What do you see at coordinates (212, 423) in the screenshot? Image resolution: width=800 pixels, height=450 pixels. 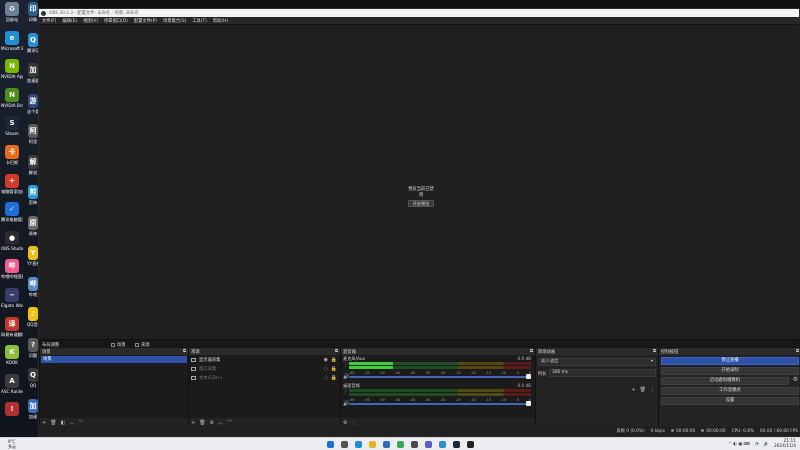 I see `source-properties-icon: ⚙` at bounding box center [212, 423].